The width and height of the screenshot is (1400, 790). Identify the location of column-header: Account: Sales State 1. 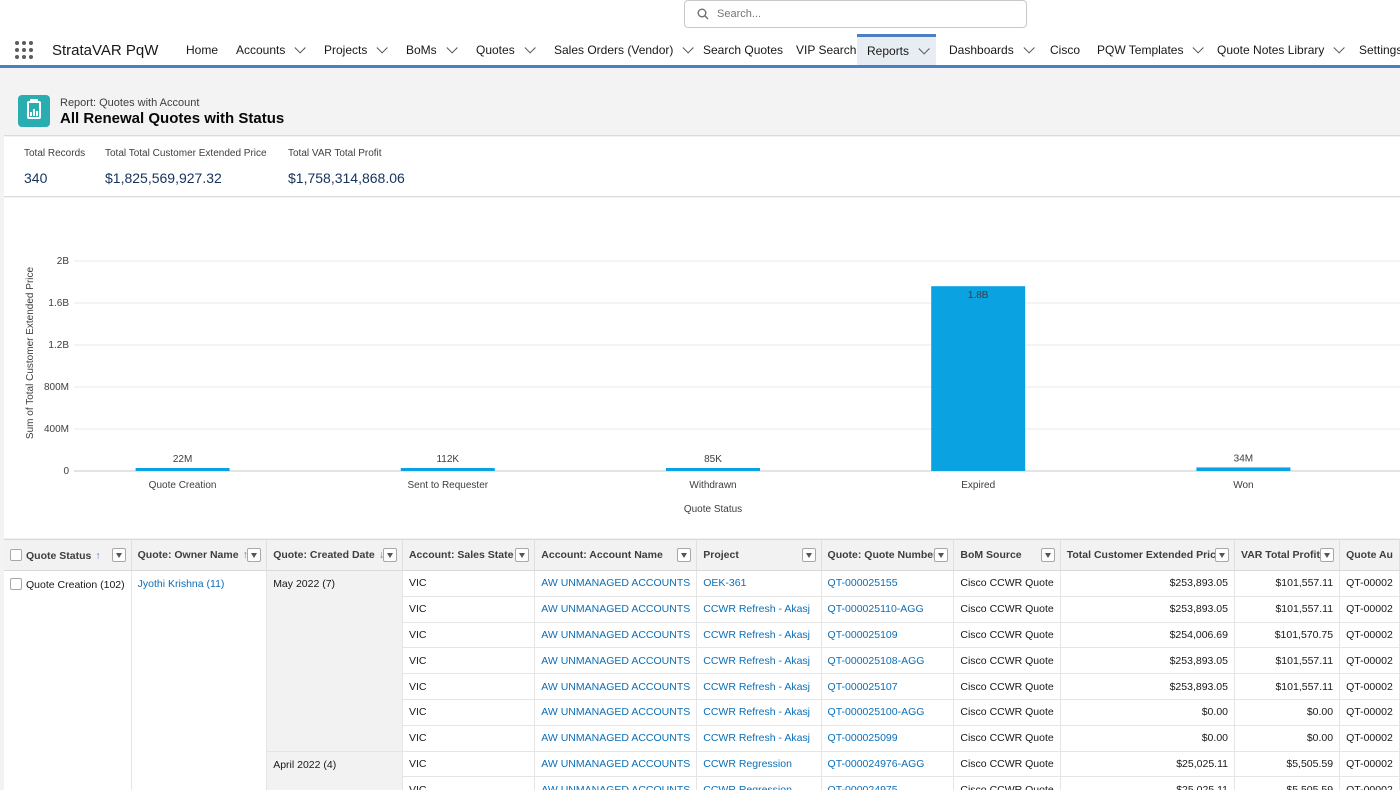
(469, 555).